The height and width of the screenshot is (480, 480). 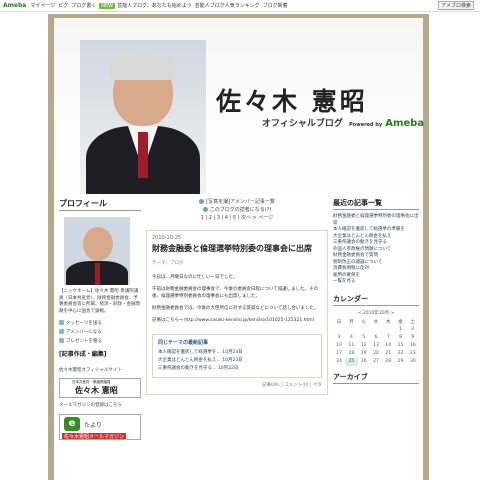 What do you see at coordinates (94, 436) in the screenshot?
I see `mailmag-subtitle: 佐々木憲昭メールマガジン` at bounding box center [94, 436].